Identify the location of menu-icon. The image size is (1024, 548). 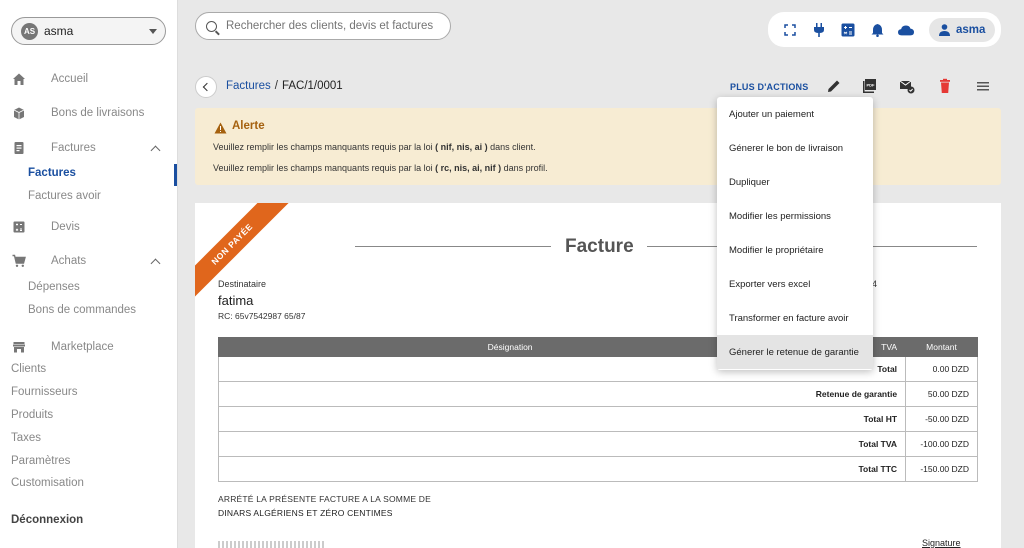
(983, 86).